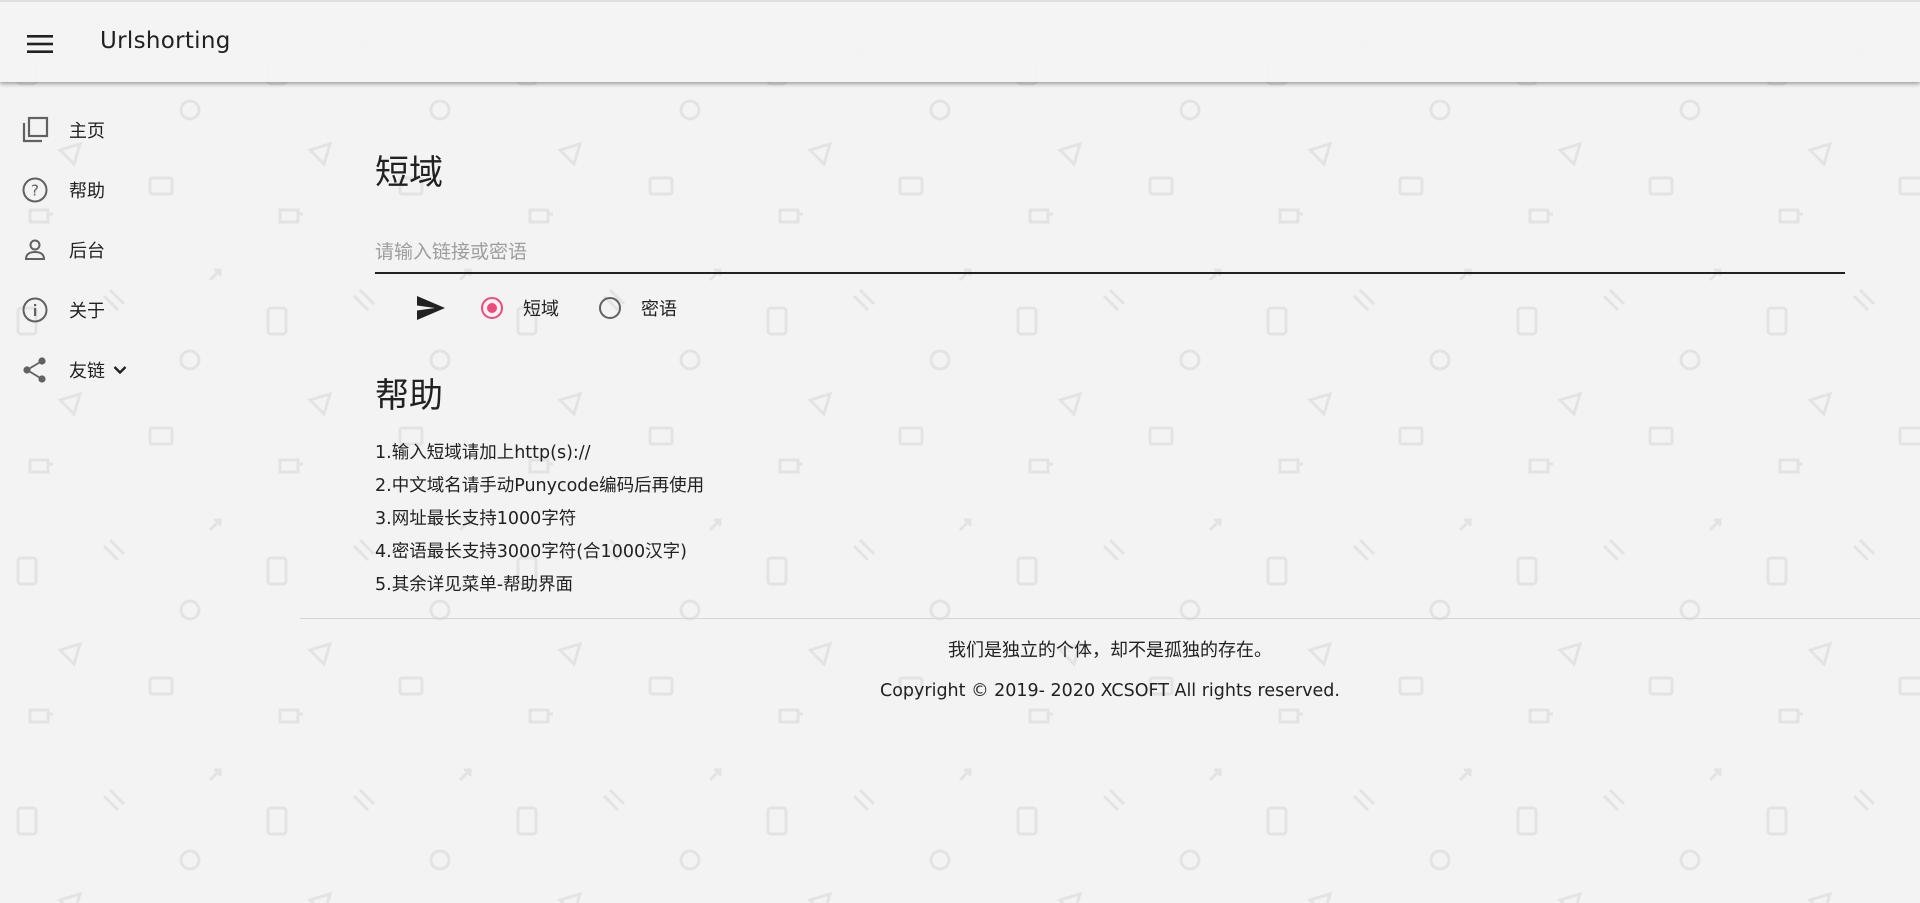 Image resolution: width=1920 pixels, height=903 pixels. I want to click on app-bar: Urlshorting, so click(960, 41).